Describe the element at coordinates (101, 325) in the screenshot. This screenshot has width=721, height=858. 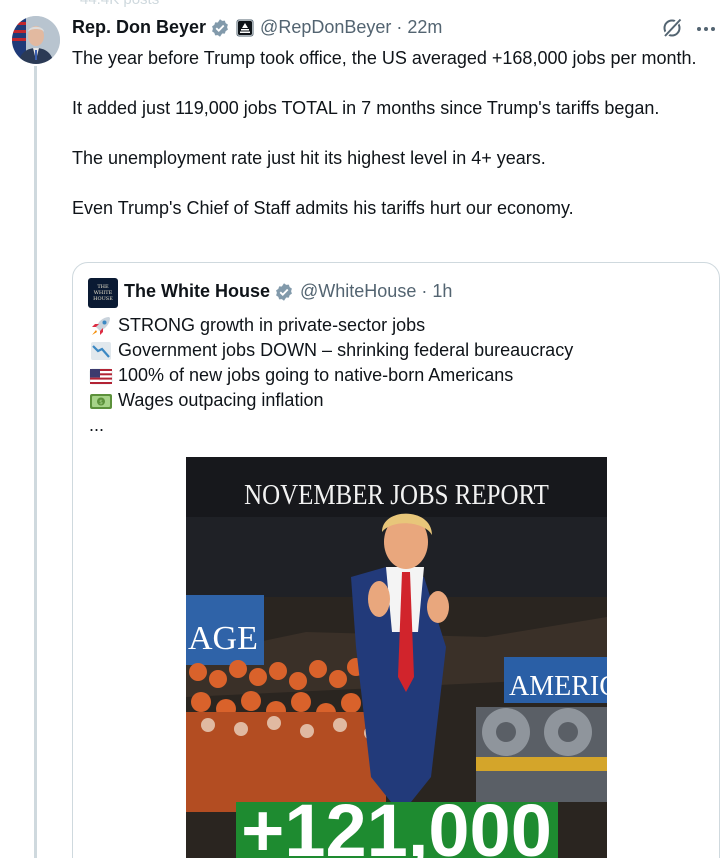
I see `rocket-emoji-icon` at that location.